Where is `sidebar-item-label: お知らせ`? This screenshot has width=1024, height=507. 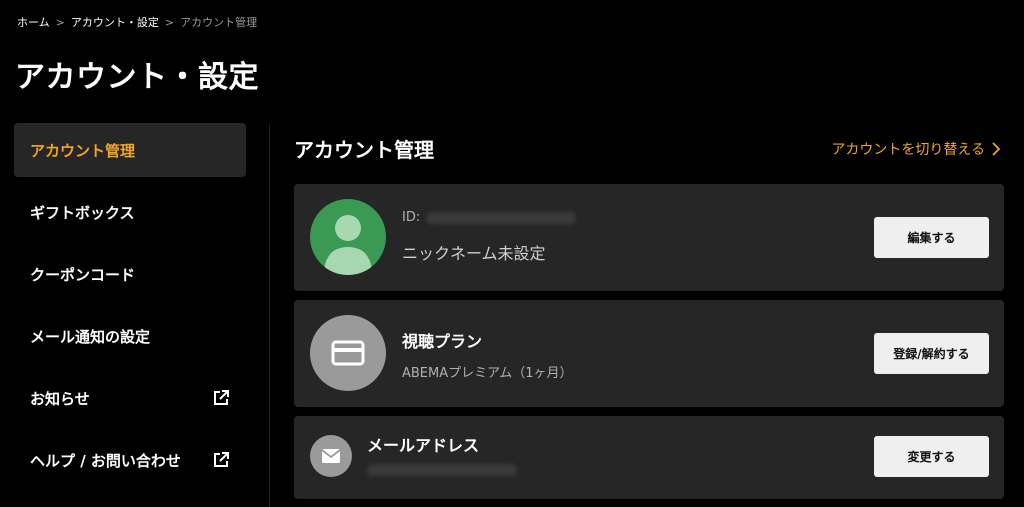 sidebar-item-label: お知らせ is located at coordinates (60, 398).